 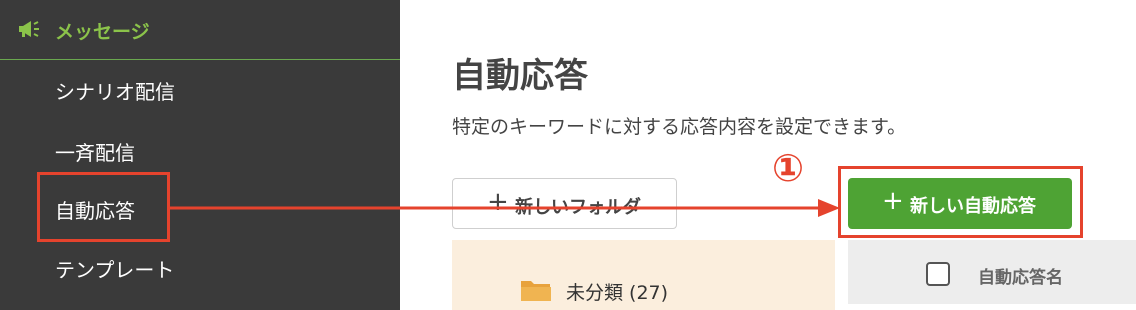 What do you see at coordinates (200, 30) in the screenshot?
I see `sidebar-section-message: メッセージ` at bounding box center [200, 30].